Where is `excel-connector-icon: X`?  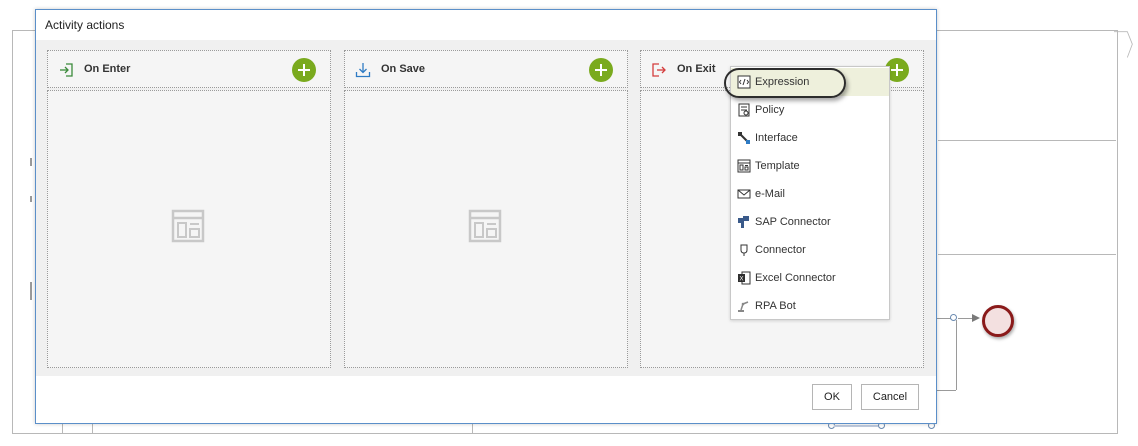 excel-connector-icon: X is located at coordinates (744, 278).